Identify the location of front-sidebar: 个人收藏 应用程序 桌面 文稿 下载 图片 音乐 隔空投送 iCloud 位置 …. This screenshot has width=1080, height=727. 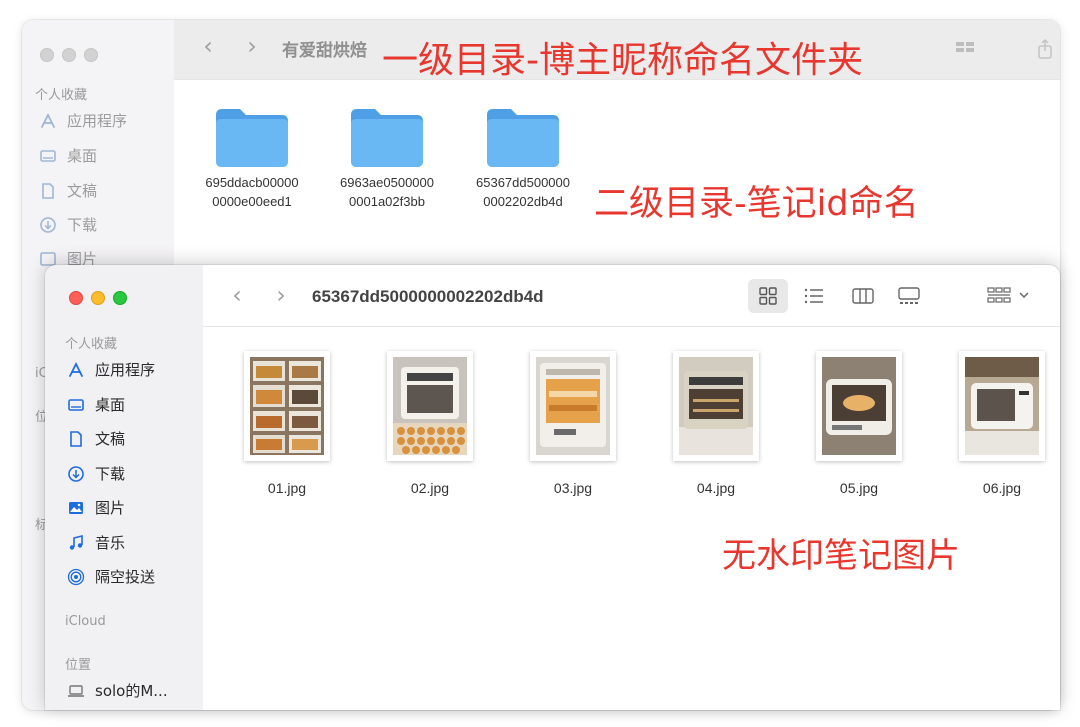
(124, 487).